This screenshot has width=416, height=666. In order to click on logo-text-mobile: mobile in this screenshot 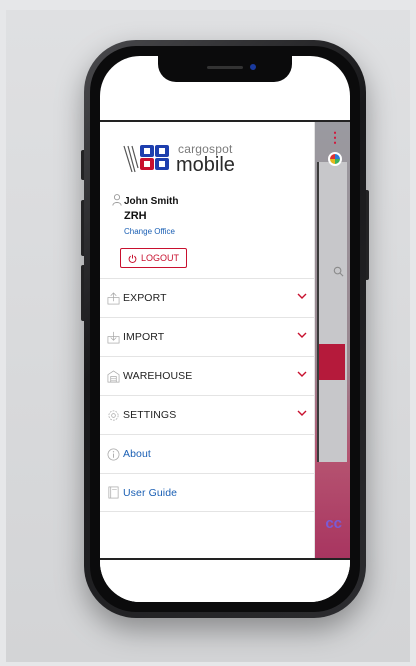, I will do `click(205, 165)`.